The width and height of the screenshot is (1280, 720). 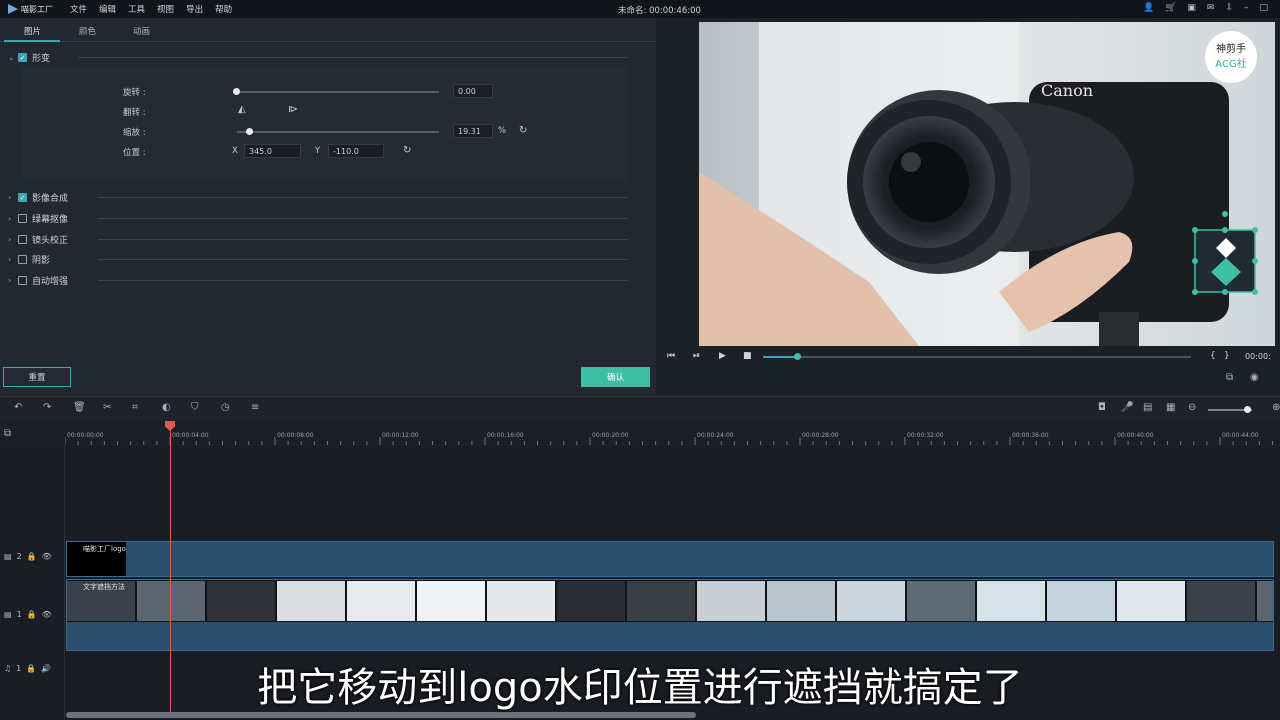 I want to click on crop-icon: ⌗, so click(x=135, y=407).